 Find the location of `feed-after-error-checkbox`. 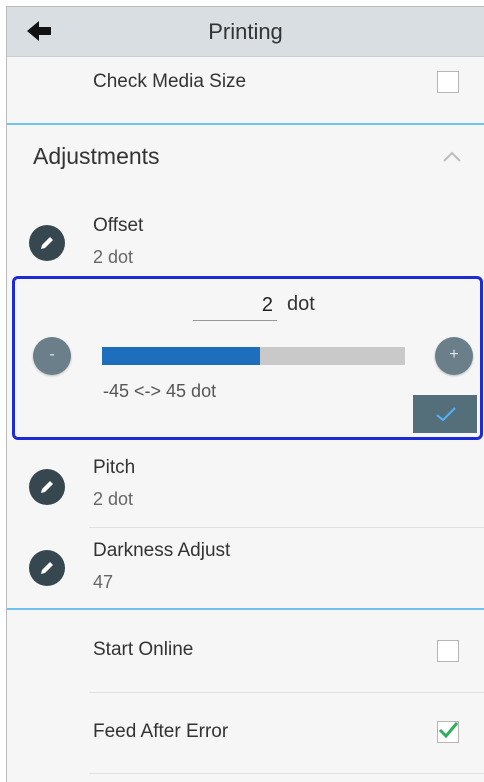

feed-after-error-checkbox is located at coordinates (448, 732).